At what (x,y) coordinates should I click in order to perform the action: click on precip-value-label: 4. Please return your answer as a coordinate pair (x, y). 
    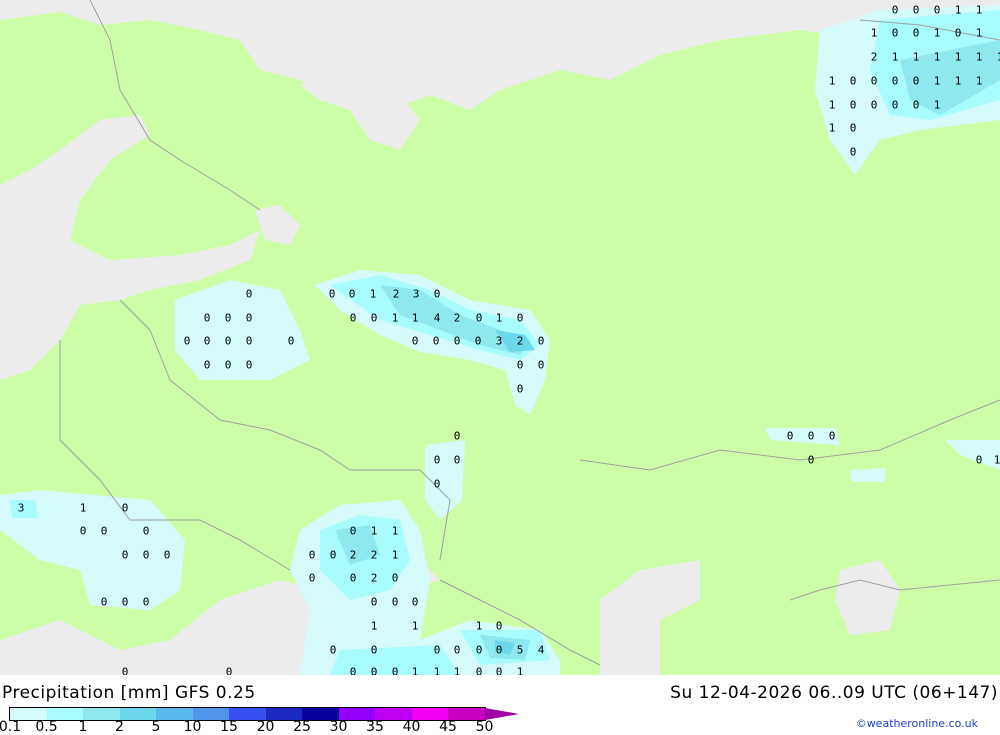
    Looking at the image, I should click on (541, 650).